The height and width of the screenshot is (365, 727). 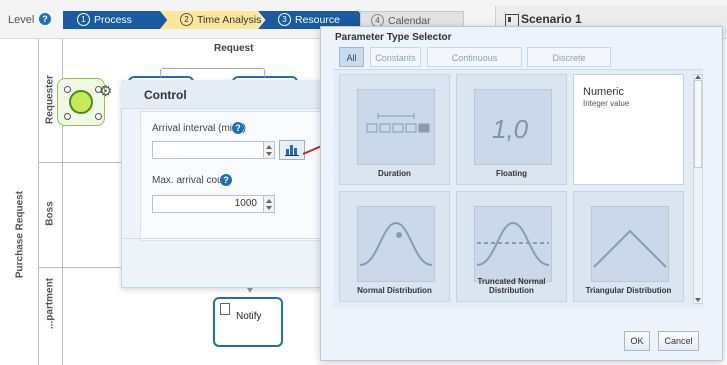 I want to click on lane-label: ...partment, so click(x=50, y=303).